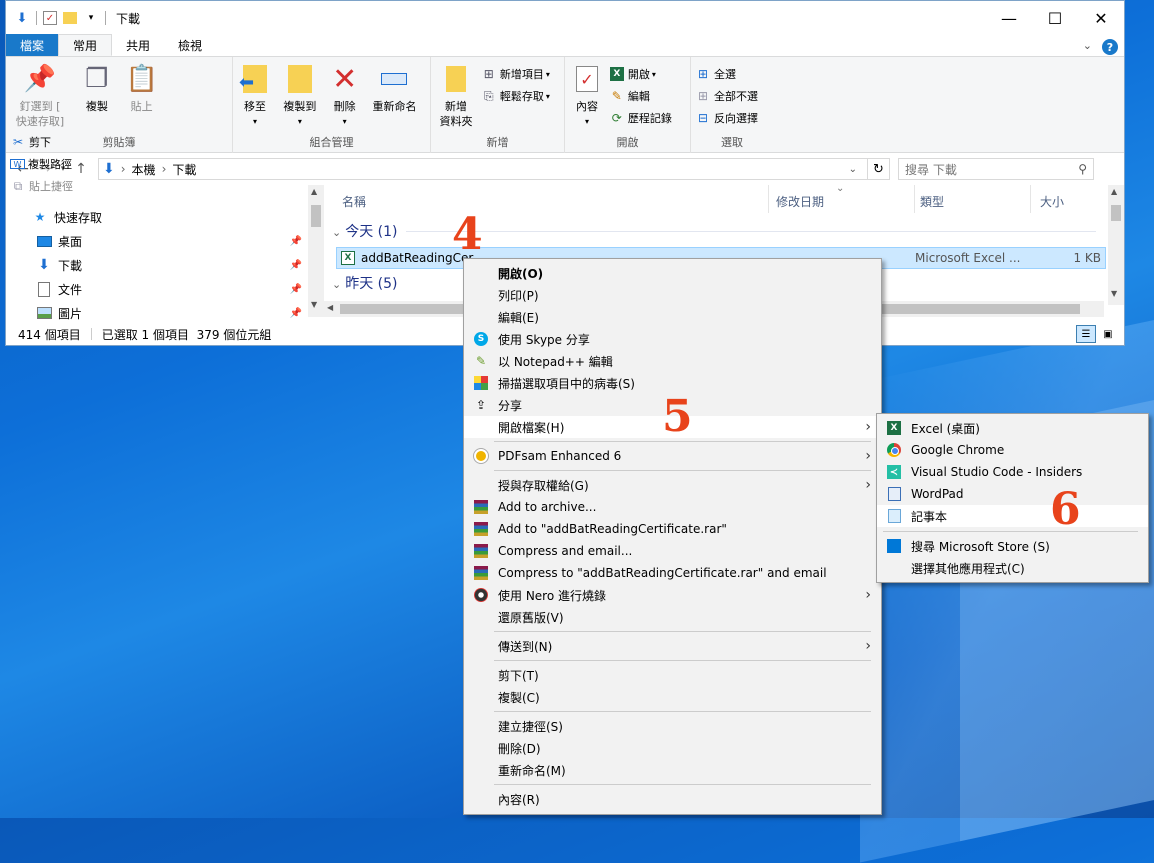 This screenshot has height=863, width=1154. What do you see at coordinates (1052, 201) in the screenshot?
I see `column-size: 大小` at bounding box center [1052, 201].